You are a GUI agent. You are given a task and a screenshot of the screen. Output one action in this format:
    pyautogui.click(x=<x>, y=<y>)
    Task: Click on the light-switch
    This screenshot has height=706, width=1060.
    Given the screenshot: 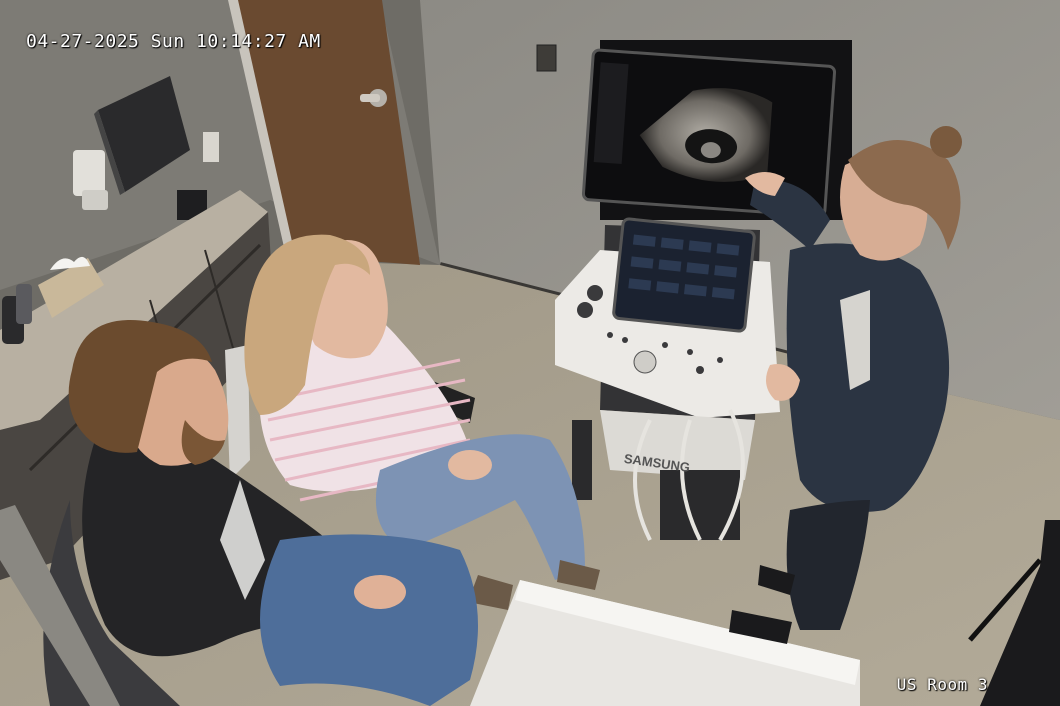 What is the action you would take?
    pyautogui.click(x=546, y=58)
    